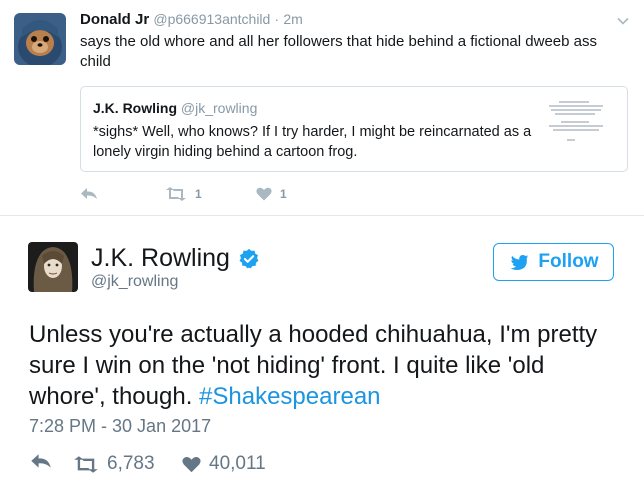  I want to click on quoted-author-name: J.K. Rowling, so click(135, 108).